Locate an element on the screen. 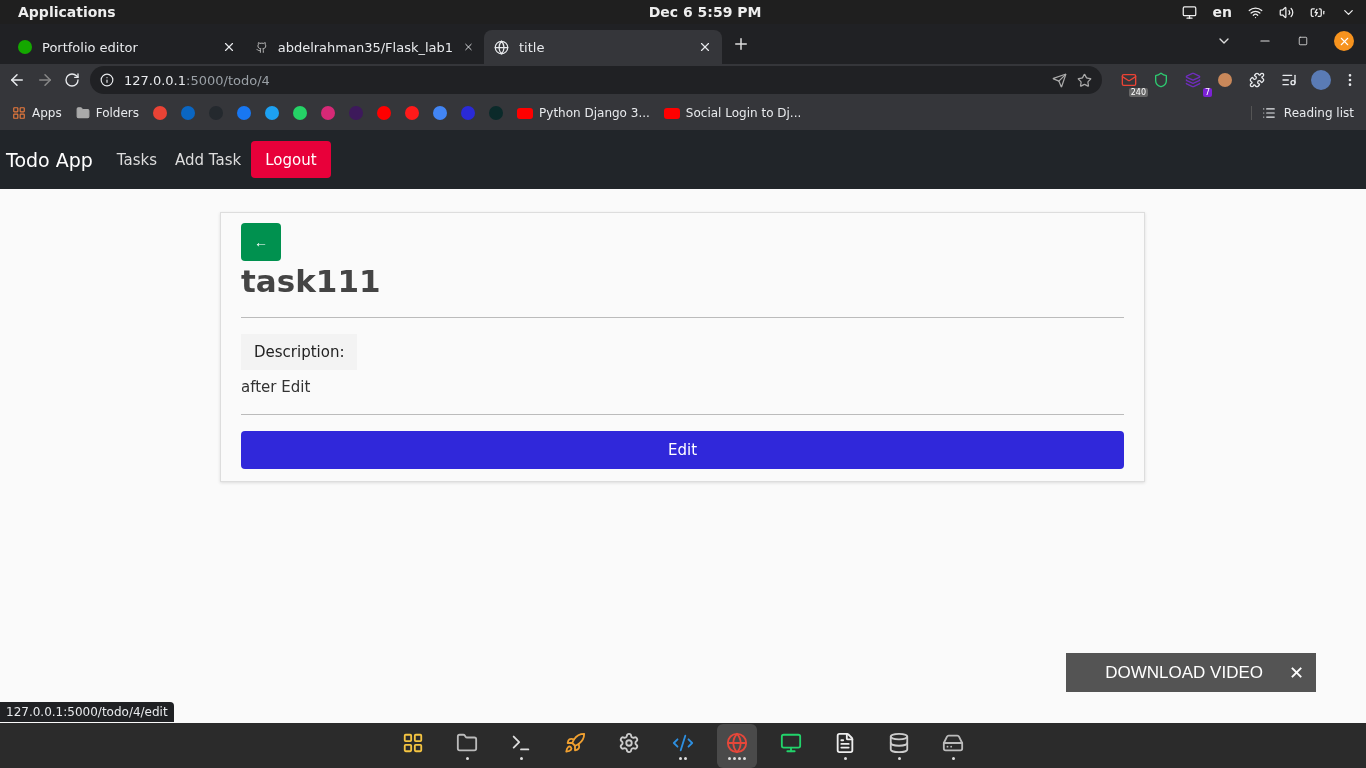 This screenshot has height=768, width=1366. activities-label: Applications is located at coordinates (67, 12).